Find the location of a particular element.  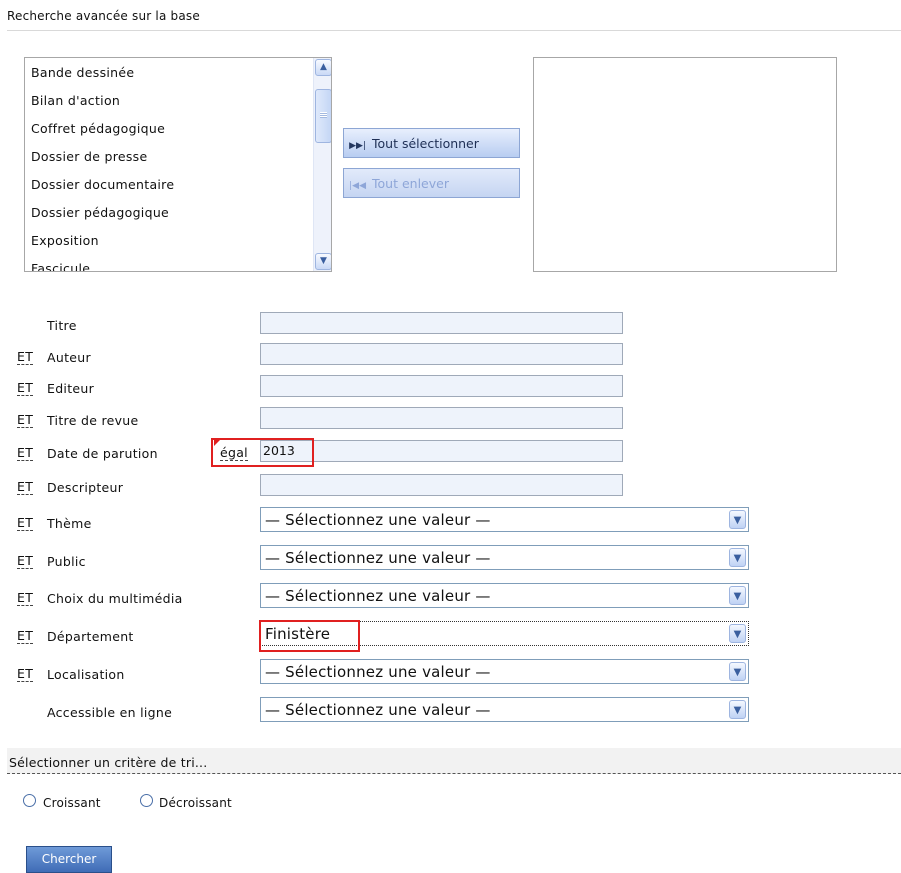

titre-input is located at coordinates (441, 323).